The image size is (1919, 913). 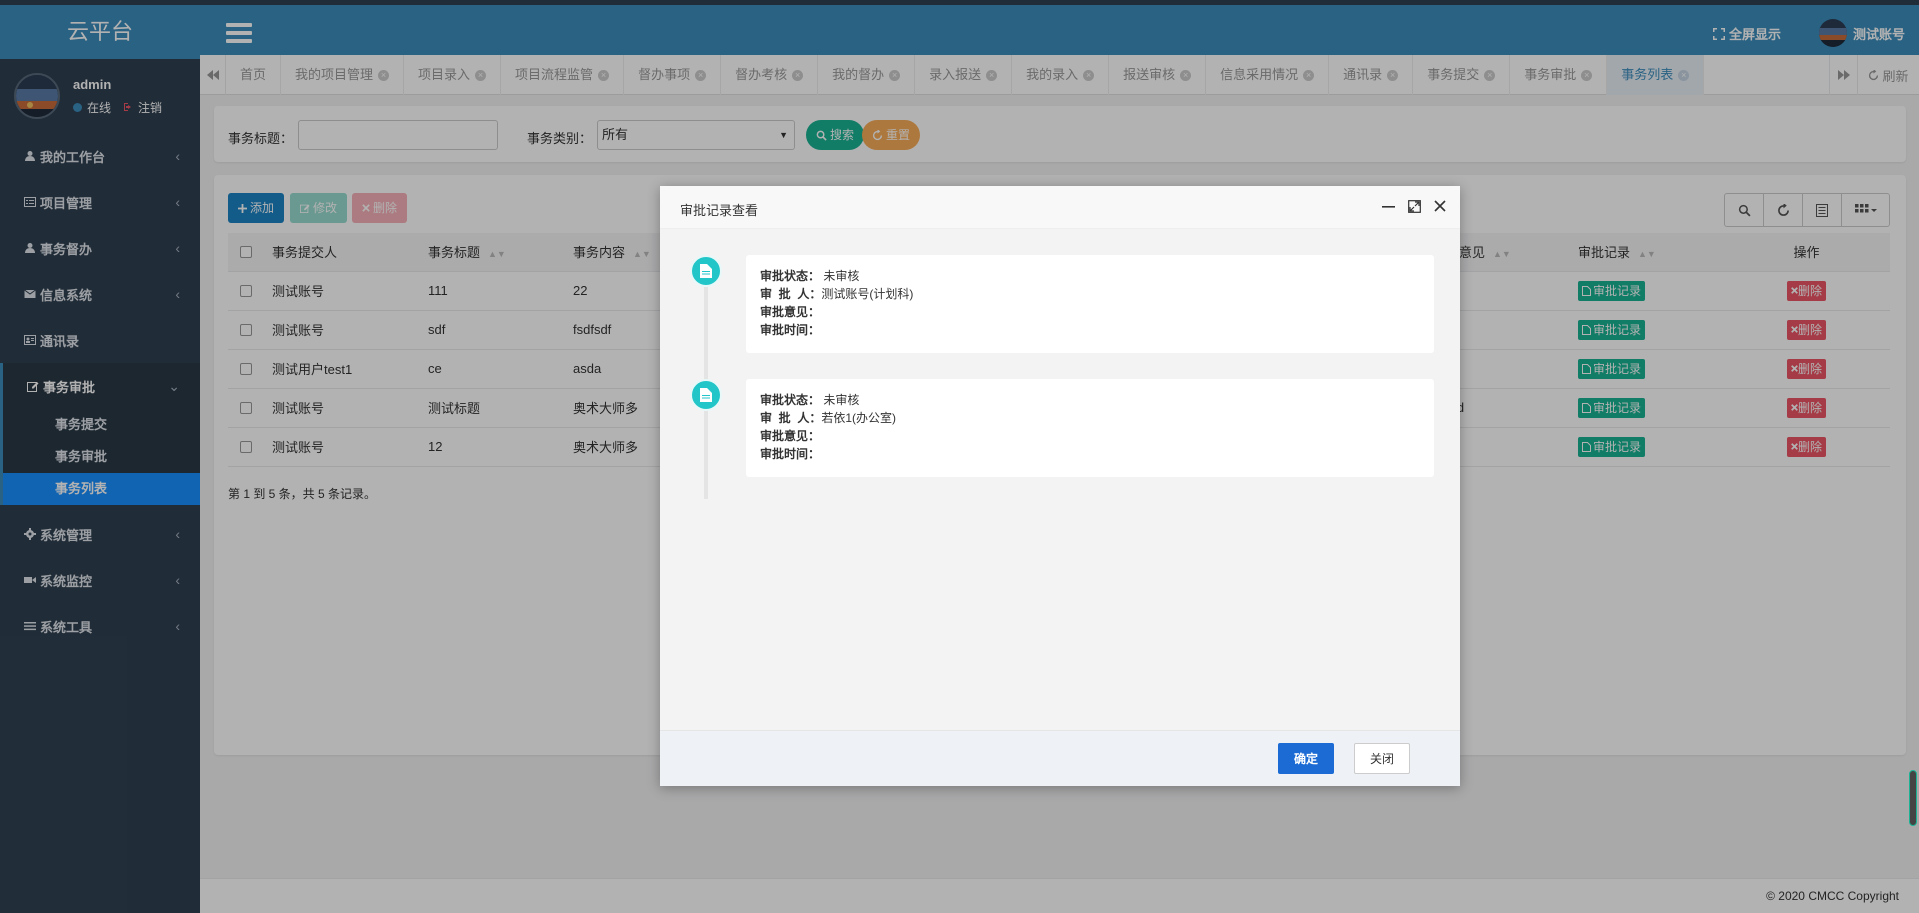 I want to click on approval-record-card: 审批状态： 未审核 审 批 人：测试账号(计划科) 审批意见： 审批时间：, so click(x=1090, y=304).